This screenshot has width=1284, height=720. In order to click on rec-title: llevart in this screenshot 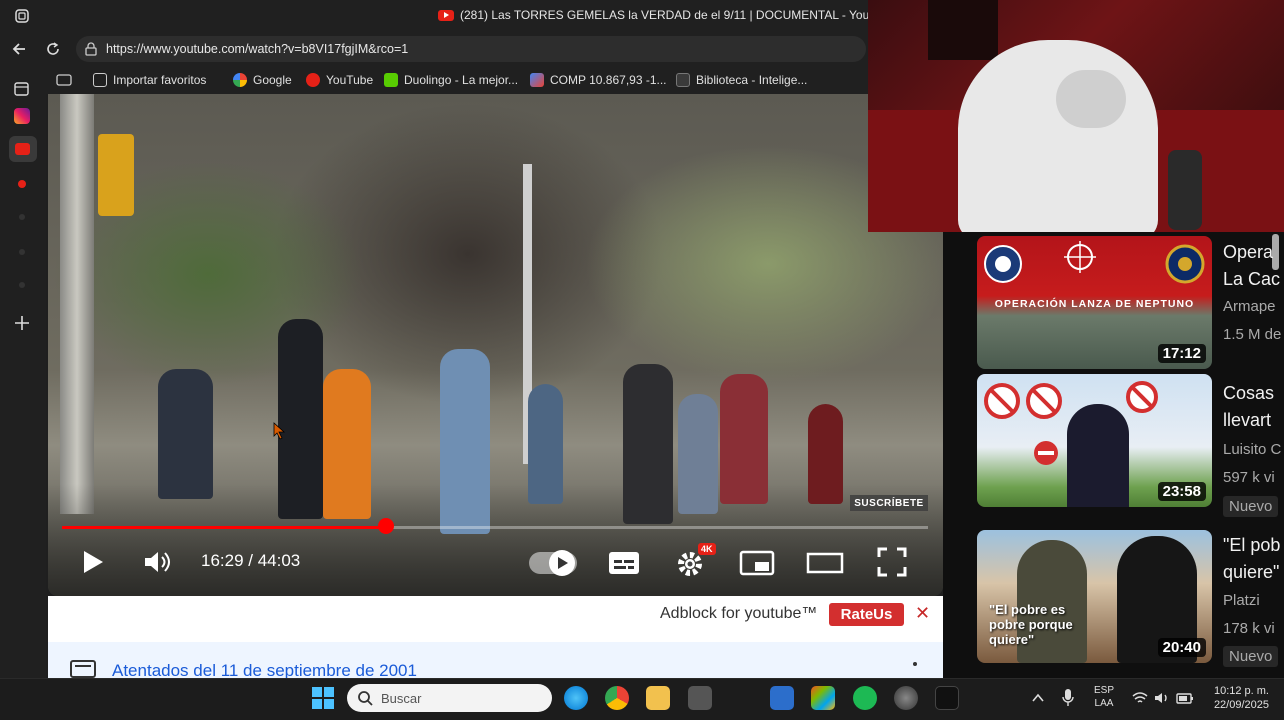, I will do `click(1247, 420)`.